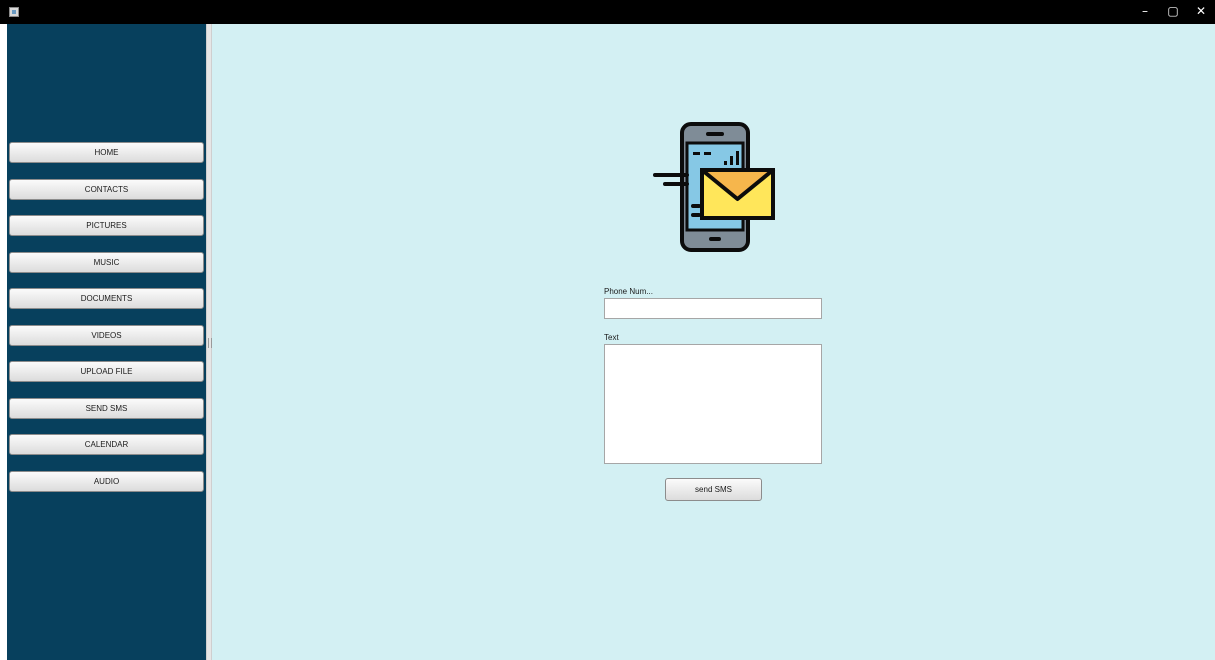  I want to click on app-icon, so click(14, 12).